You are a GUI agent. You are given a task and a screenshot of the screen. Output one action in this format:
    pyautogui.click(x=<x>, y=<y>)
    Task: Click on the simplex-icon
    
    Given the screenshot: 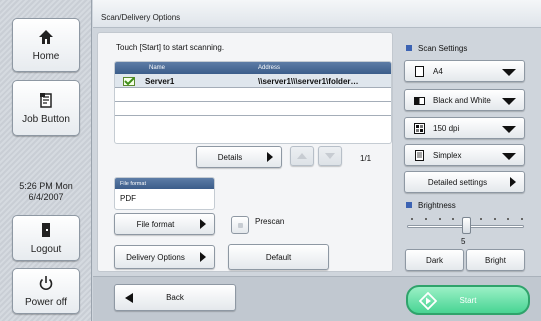 What is the action you would take?
    pyautogui.click(x=419, y=155)
    